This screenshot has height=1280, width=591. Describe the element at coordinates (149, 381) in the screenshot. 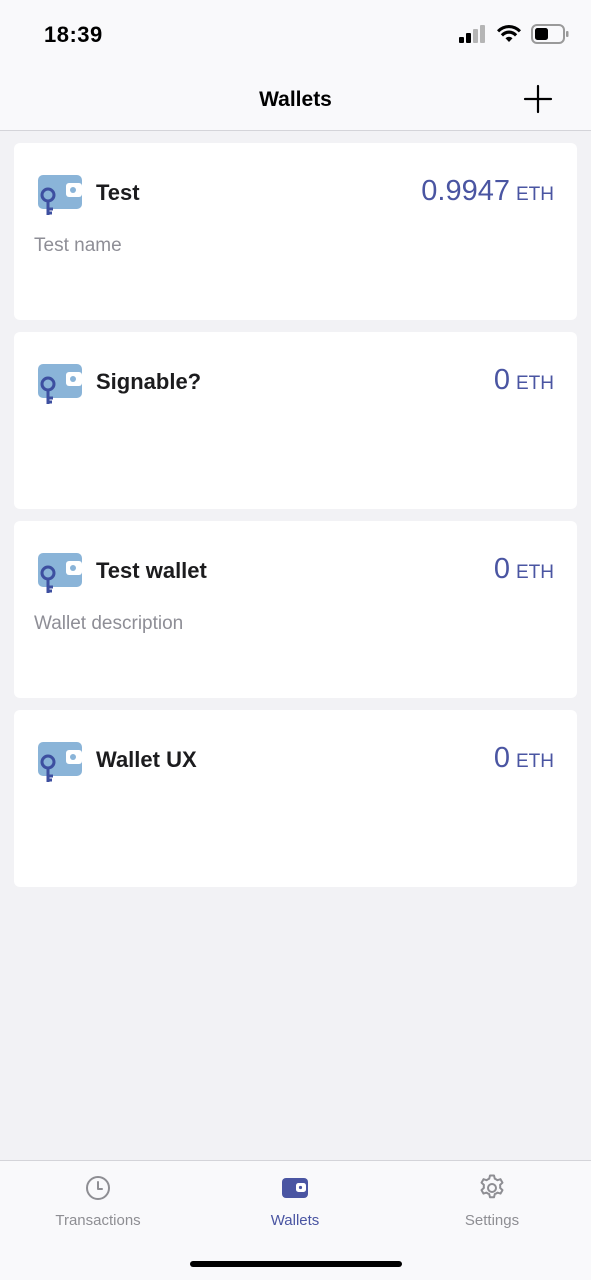

I see `wallet-name: Signable?` at that location.